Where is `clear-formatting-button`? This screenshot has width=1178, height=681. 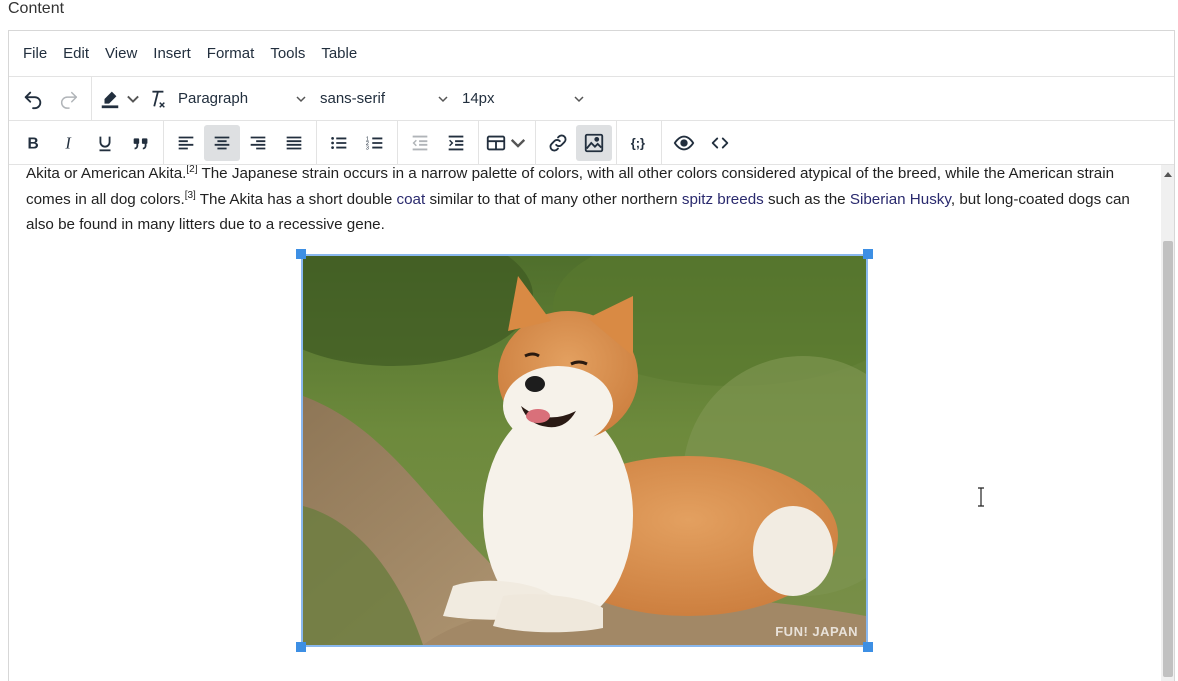 clear-formatting-button is located at coordinates (157, 99).